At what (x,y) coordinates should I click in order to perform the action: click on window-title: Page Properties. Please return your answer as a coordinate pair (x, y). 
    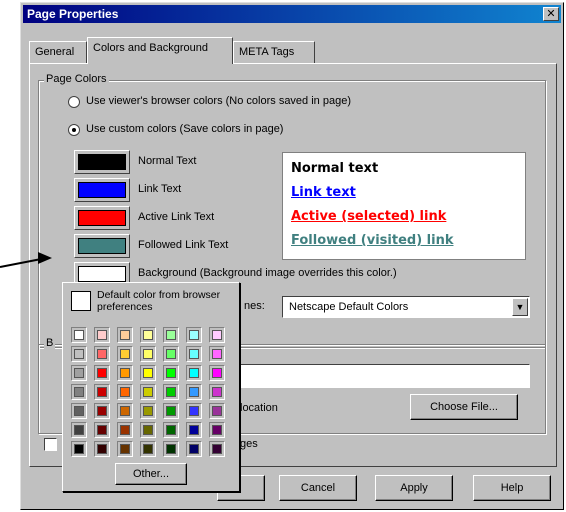
    Looking at the image, I should click on (73, 14).